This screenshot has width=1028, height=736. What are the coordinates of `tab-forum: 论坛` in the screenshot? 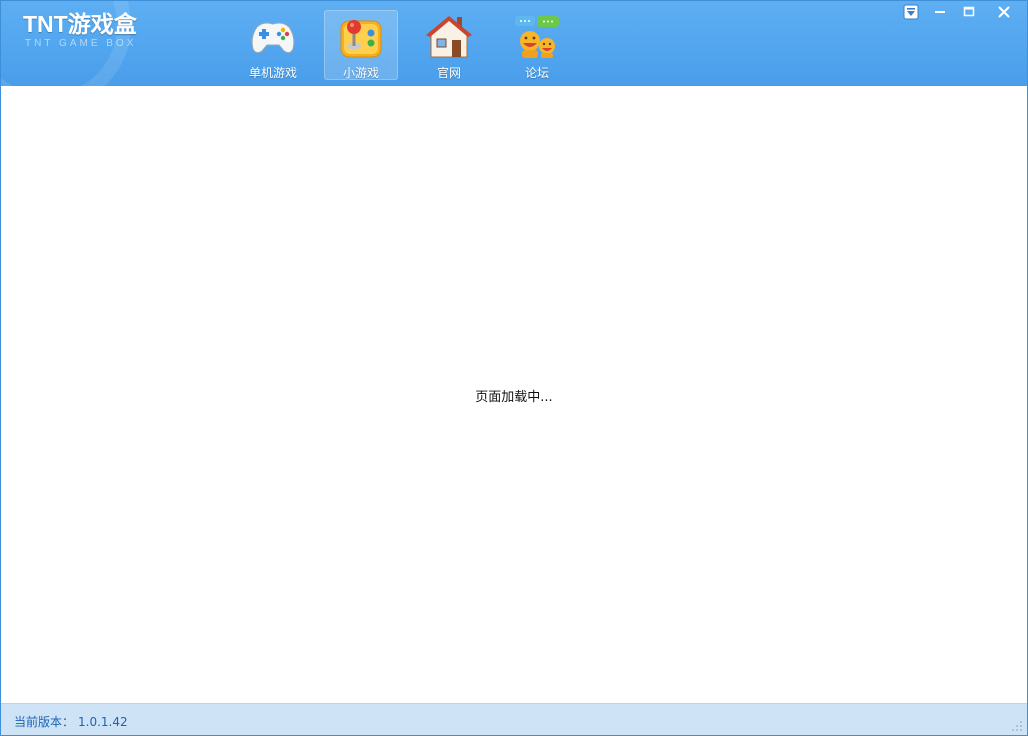 It's located at (537, 45).